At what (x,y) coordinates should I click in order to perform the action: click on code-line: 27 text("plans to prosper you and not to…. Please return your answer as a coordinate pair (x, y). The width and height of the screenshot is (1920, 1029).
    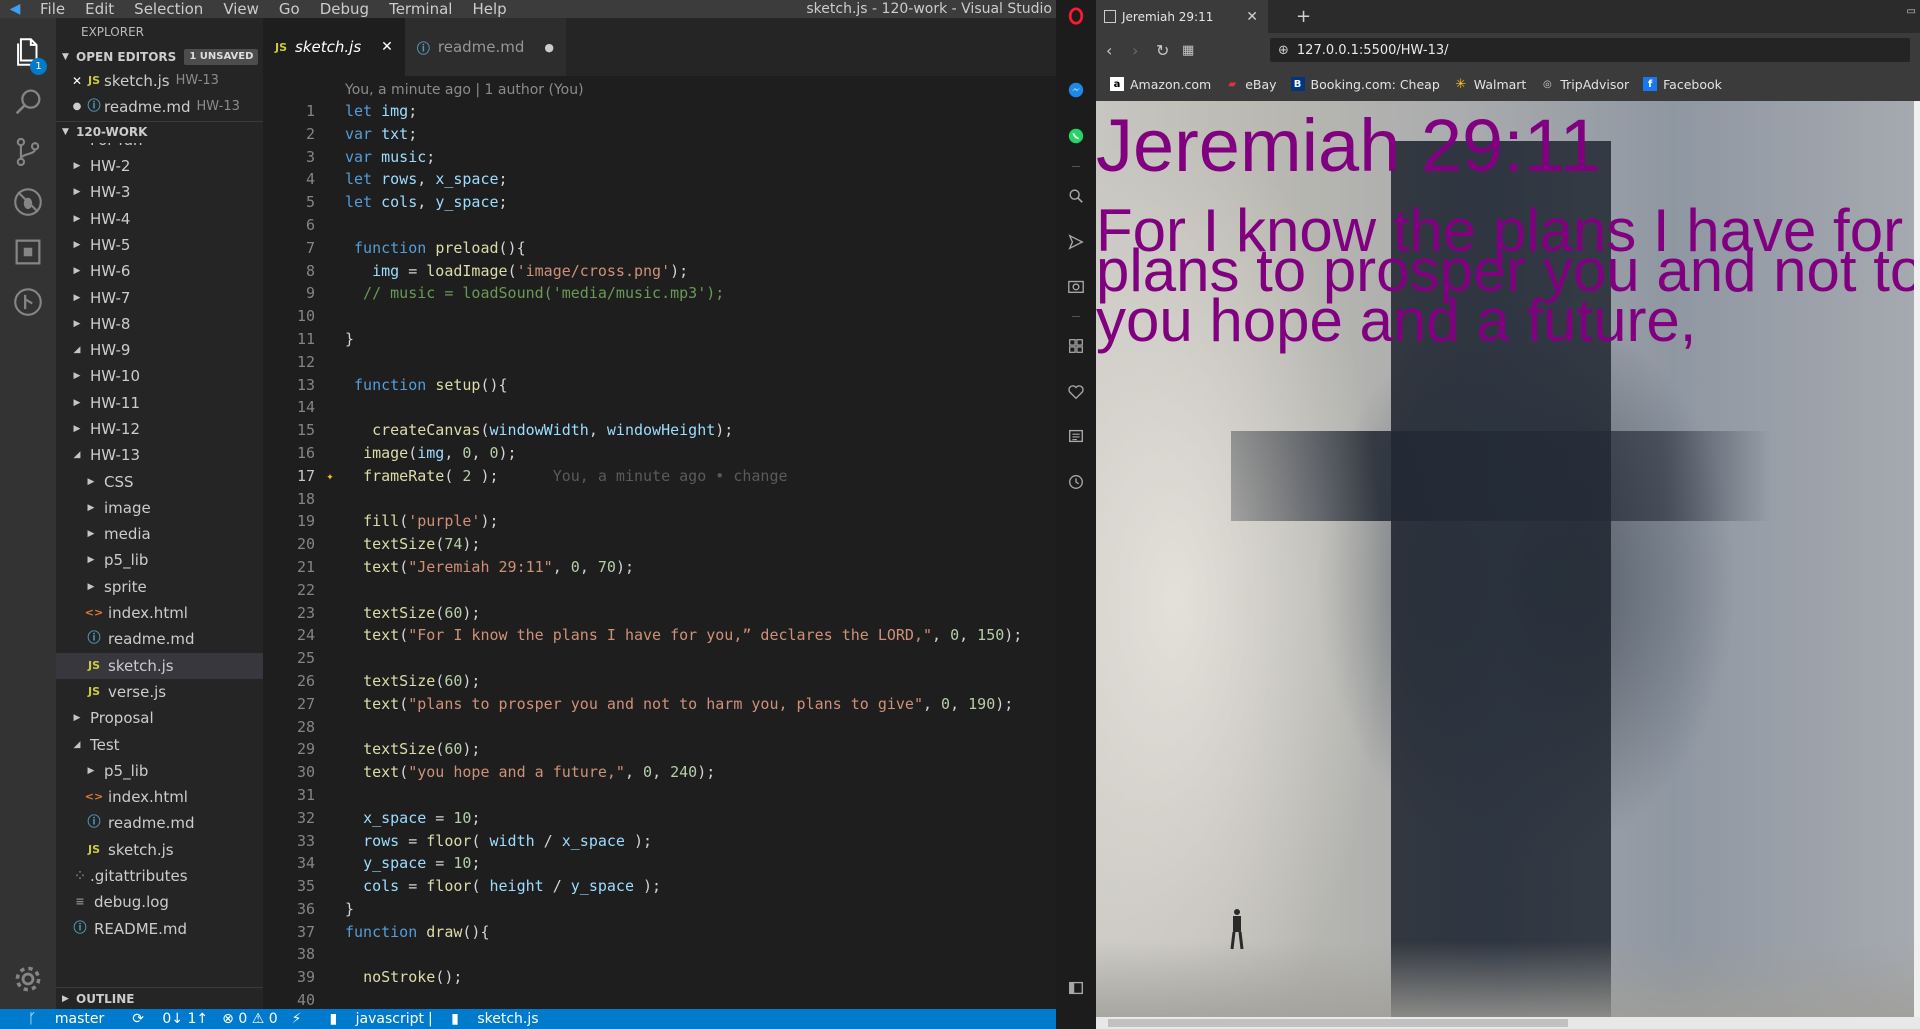
    Looking at the image, I should click on (659, 704).